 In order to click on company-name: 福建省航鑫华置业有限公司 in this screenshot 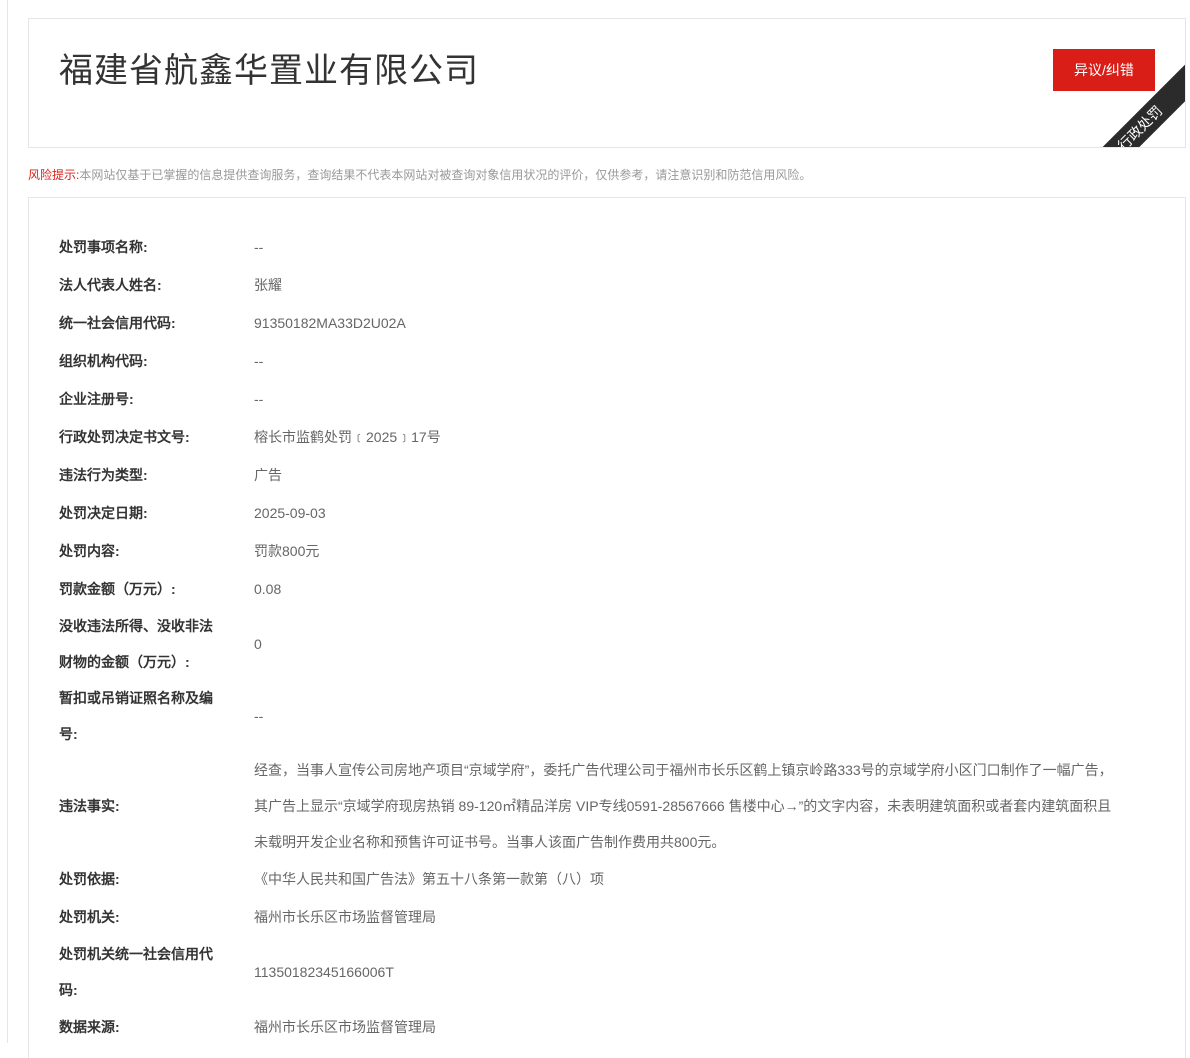, I will do `click(269, 71)`.